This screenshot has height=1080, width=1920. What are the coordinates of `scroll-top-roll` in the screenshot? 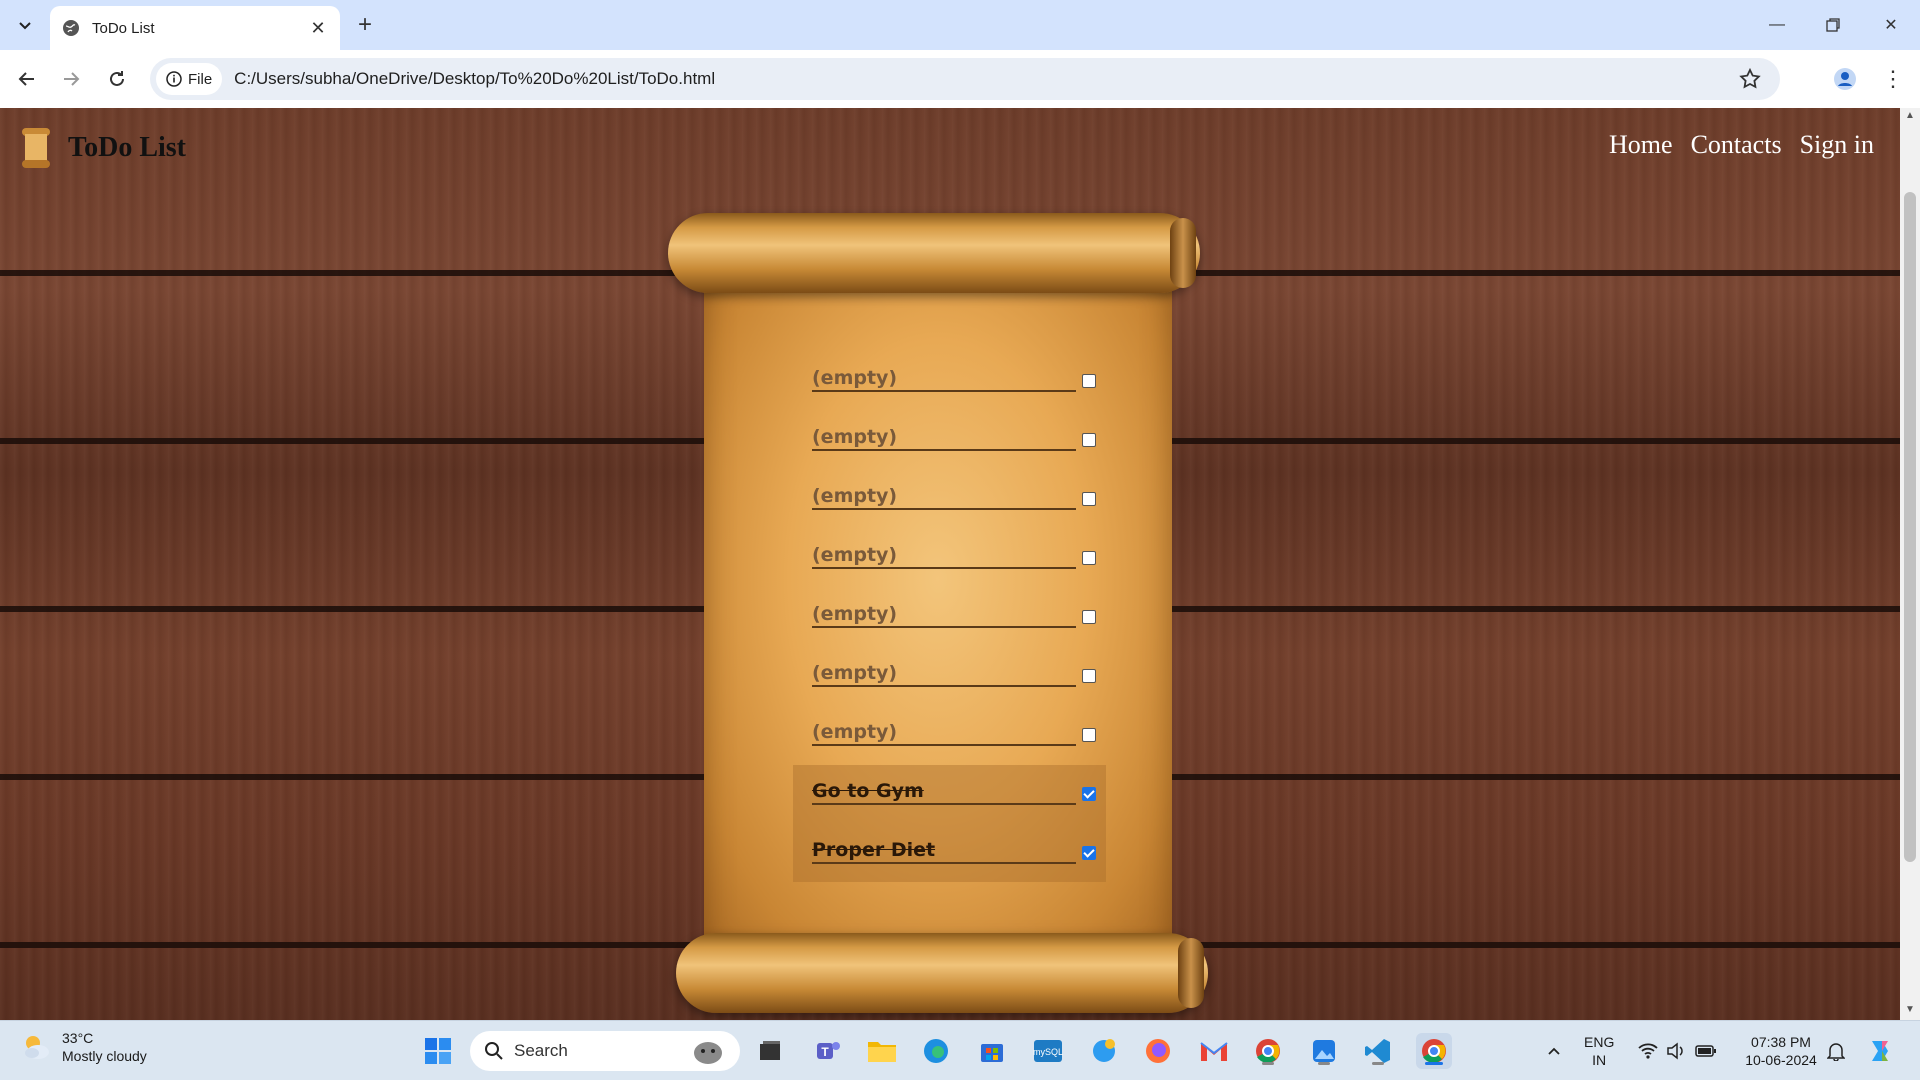 It's located at (934, 253).